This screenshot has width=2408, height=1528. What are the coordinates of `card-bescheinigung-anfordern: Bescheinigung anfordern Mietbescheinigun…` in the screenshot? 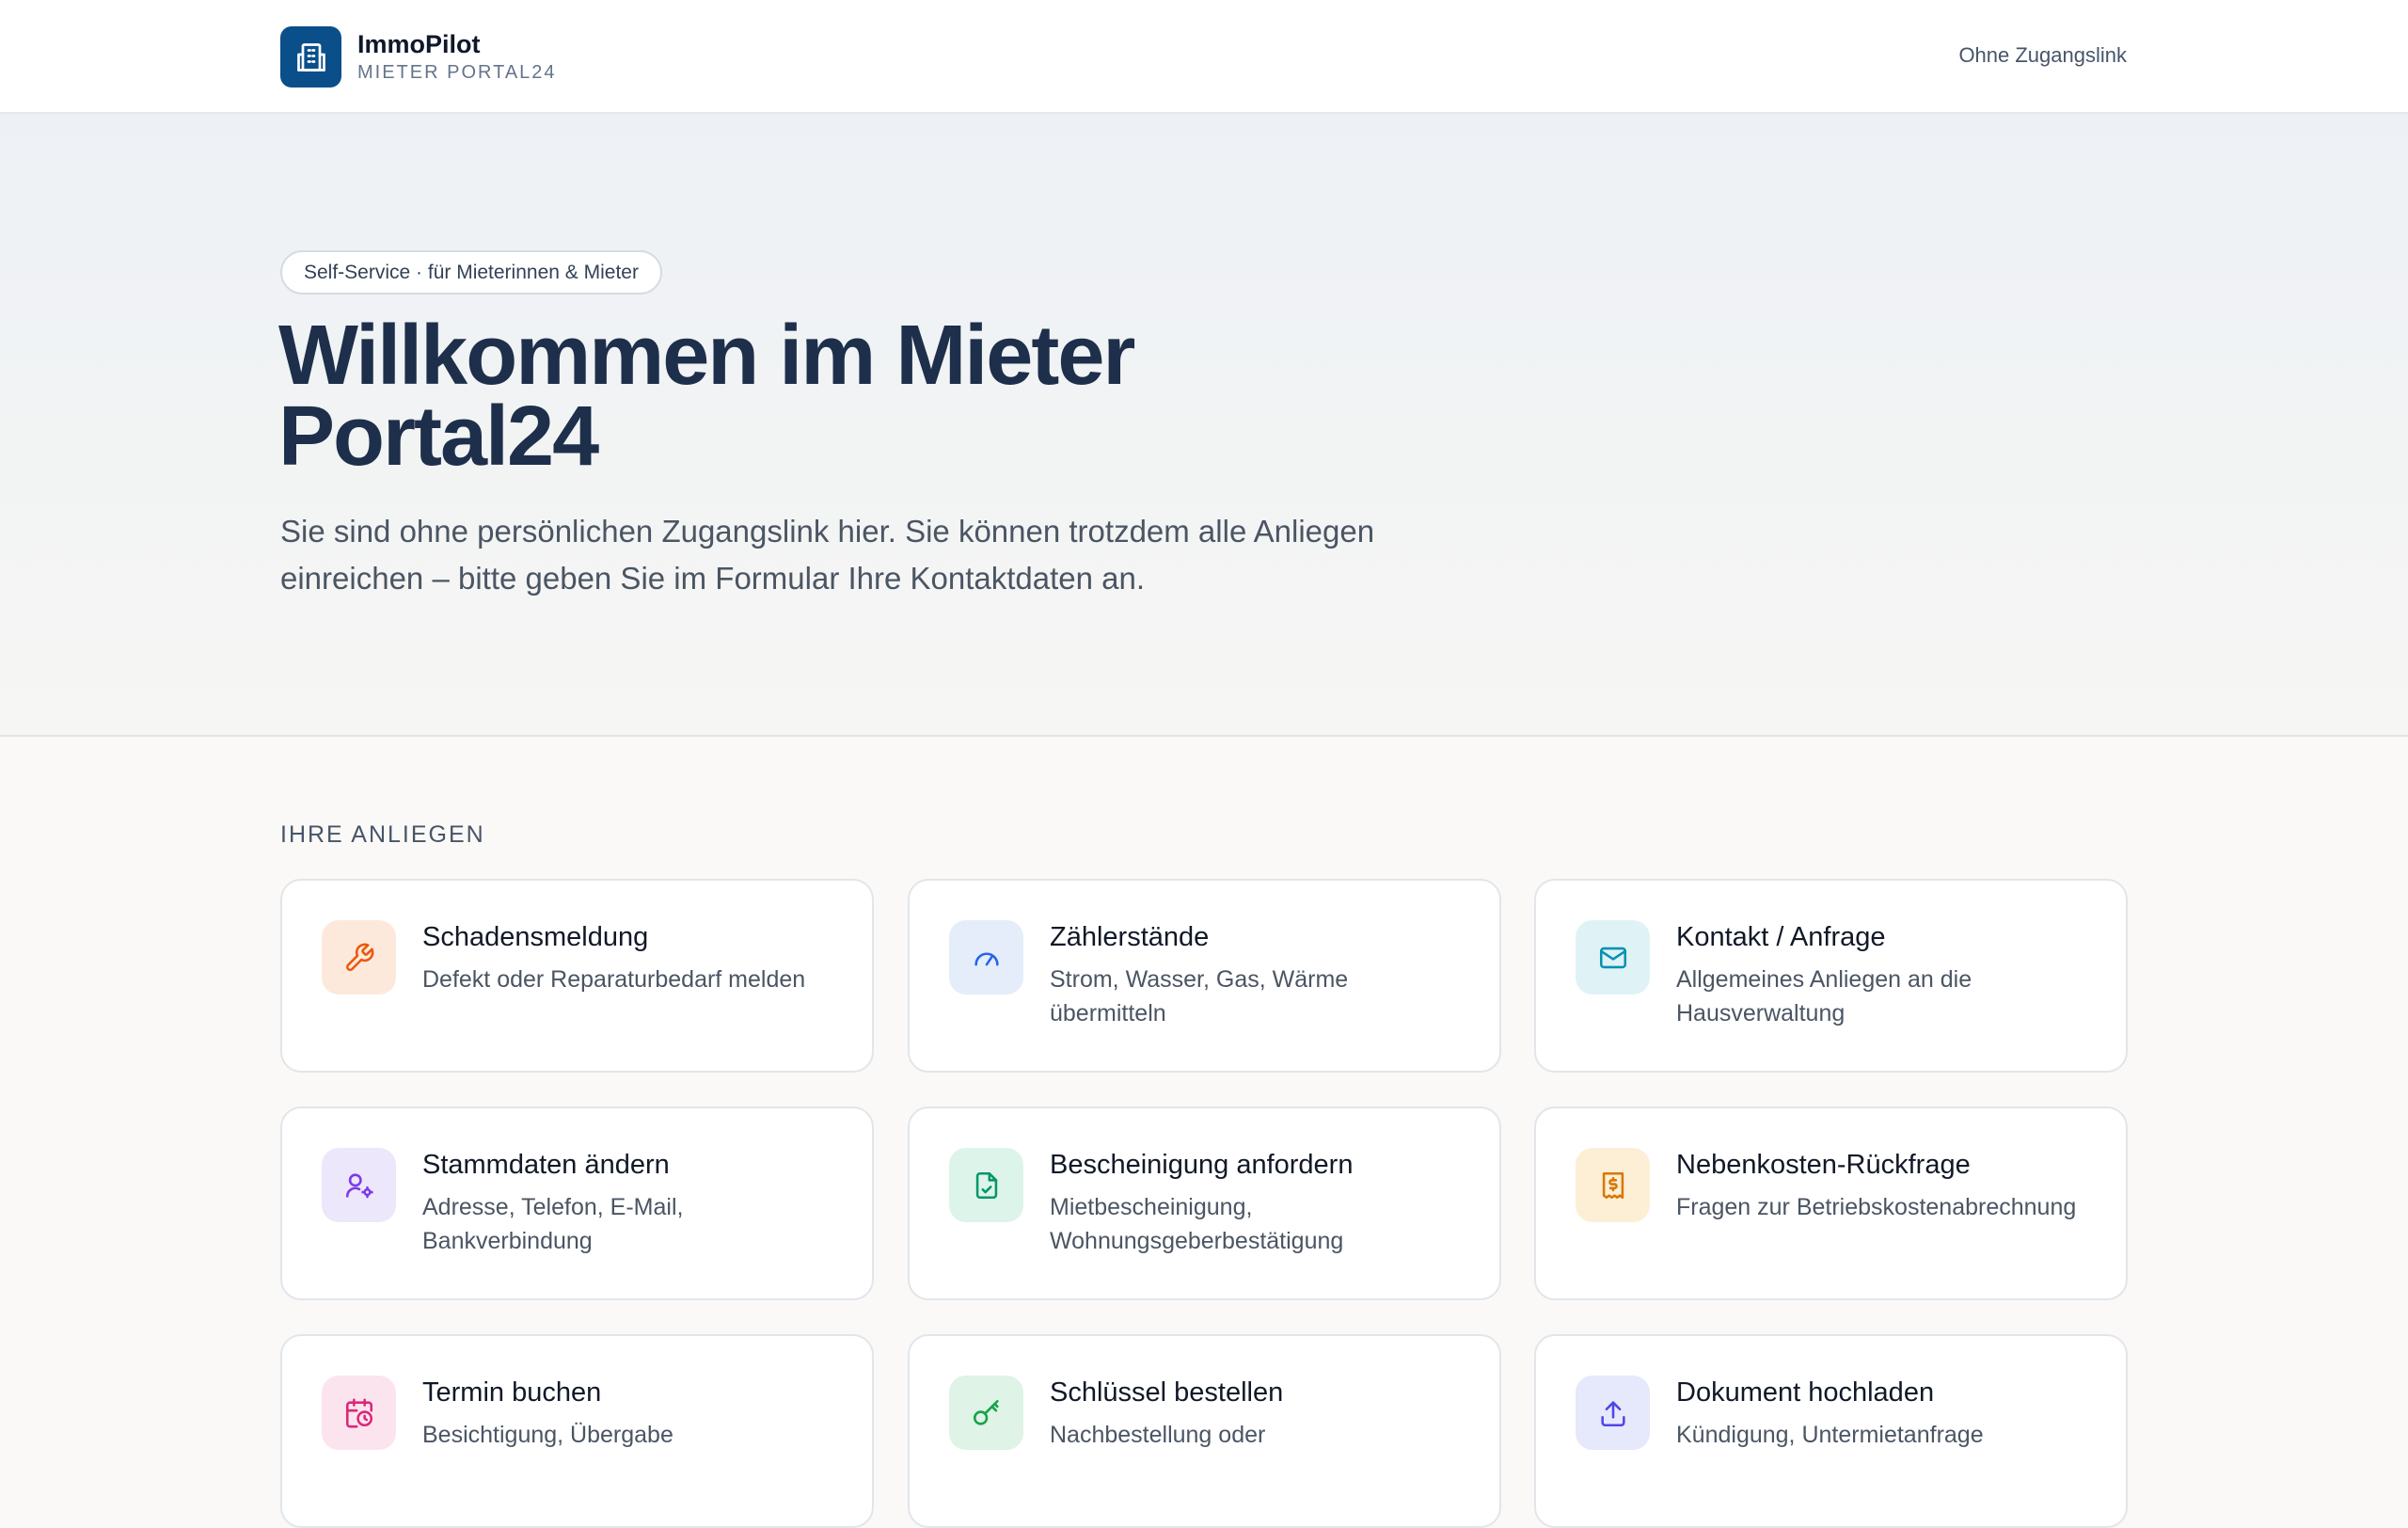 It's located at (1205, 1203).